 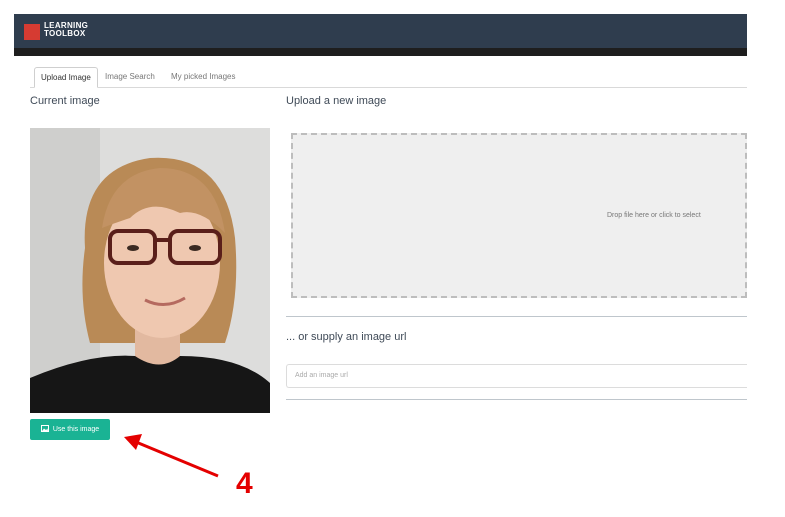 I want to click on tabs-underline, so click(x=388, y=87).